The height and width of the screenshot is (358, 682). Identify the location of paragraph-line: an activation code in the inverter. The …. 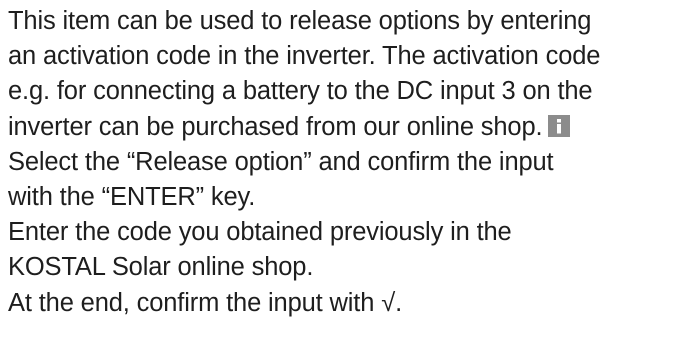
(304, 56).